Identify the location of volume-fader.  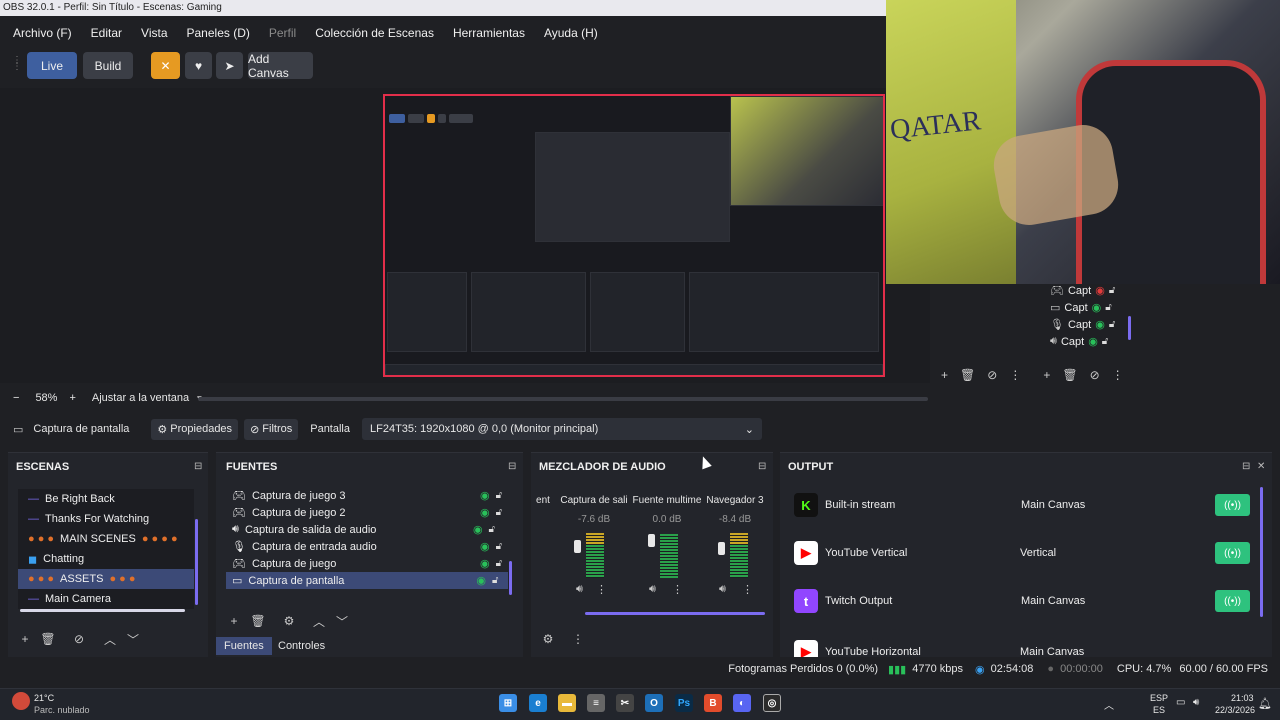
(577, 546).